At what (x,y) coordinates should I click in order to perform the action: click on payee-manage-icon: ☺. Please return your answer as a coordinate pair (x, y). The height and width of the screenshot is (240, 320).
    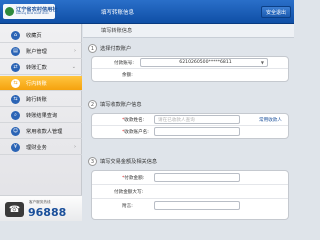
    Looking at the image, I should click on (15, 131).